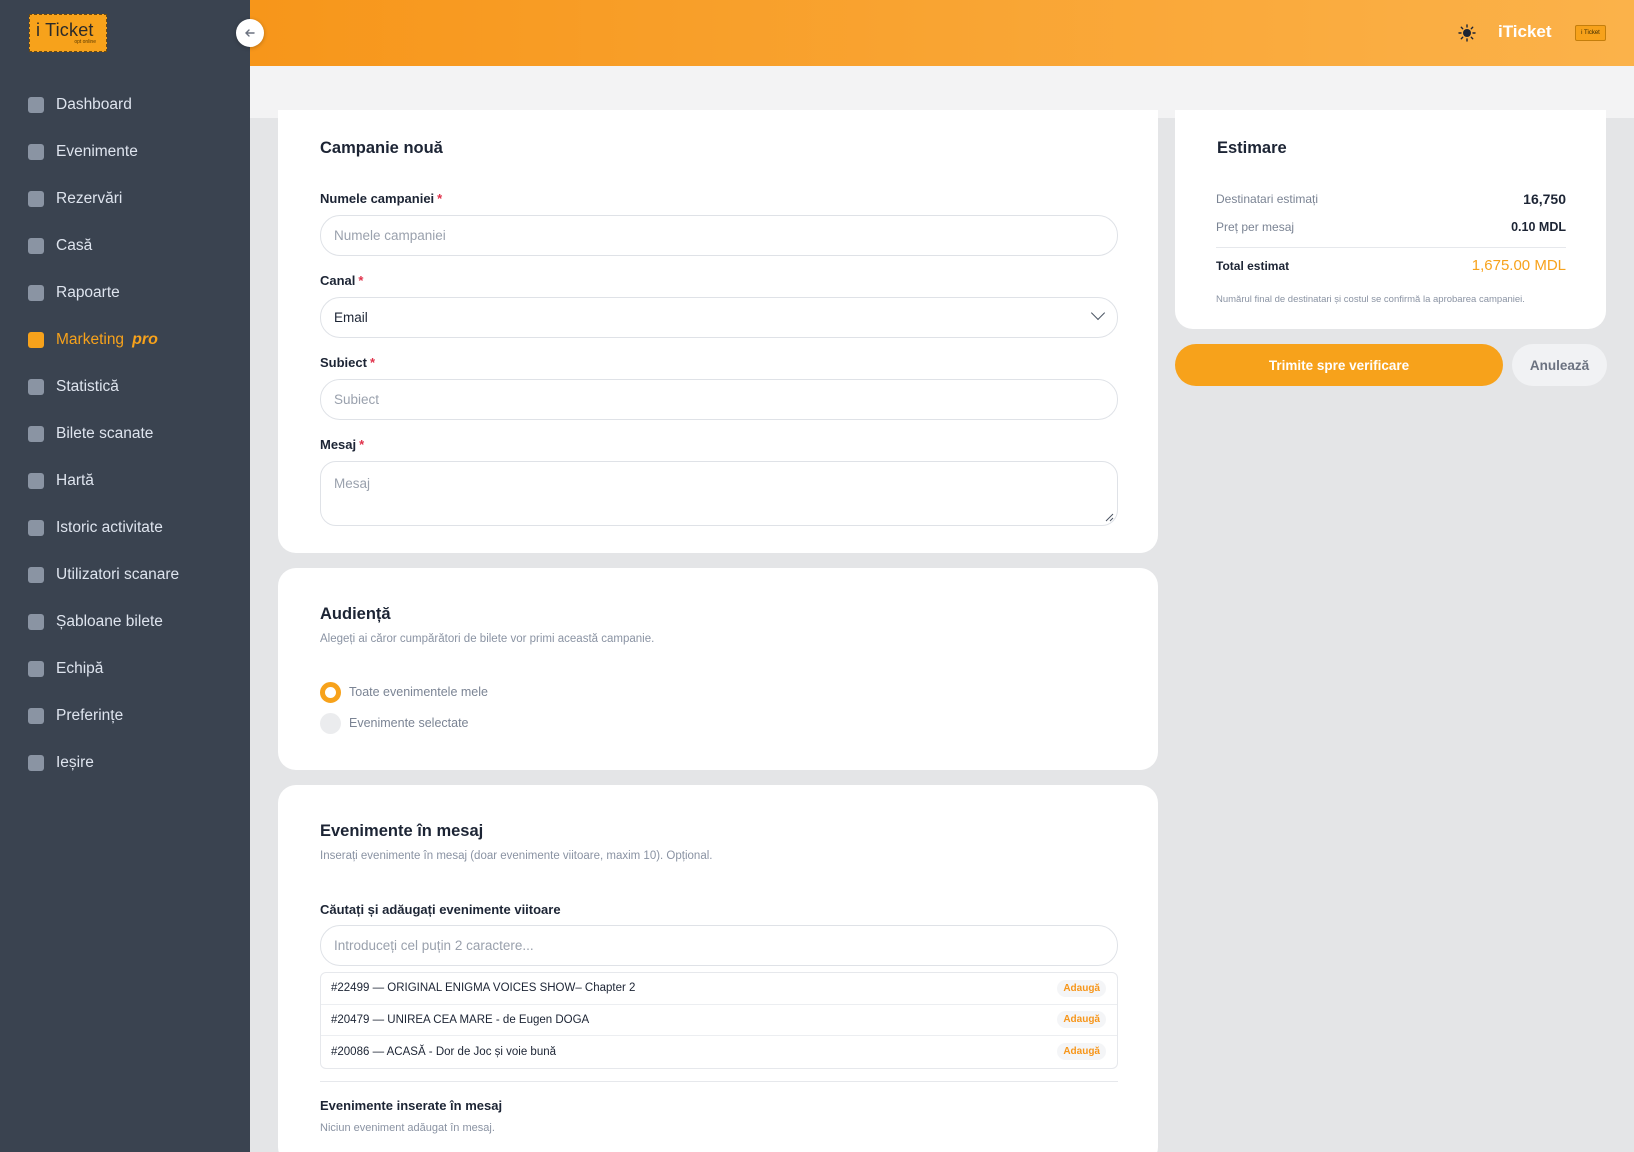 This screenshot has width=1634, height=1152. I want to click on sidebar-item-label: Istoric activitate, so click(109, 527).